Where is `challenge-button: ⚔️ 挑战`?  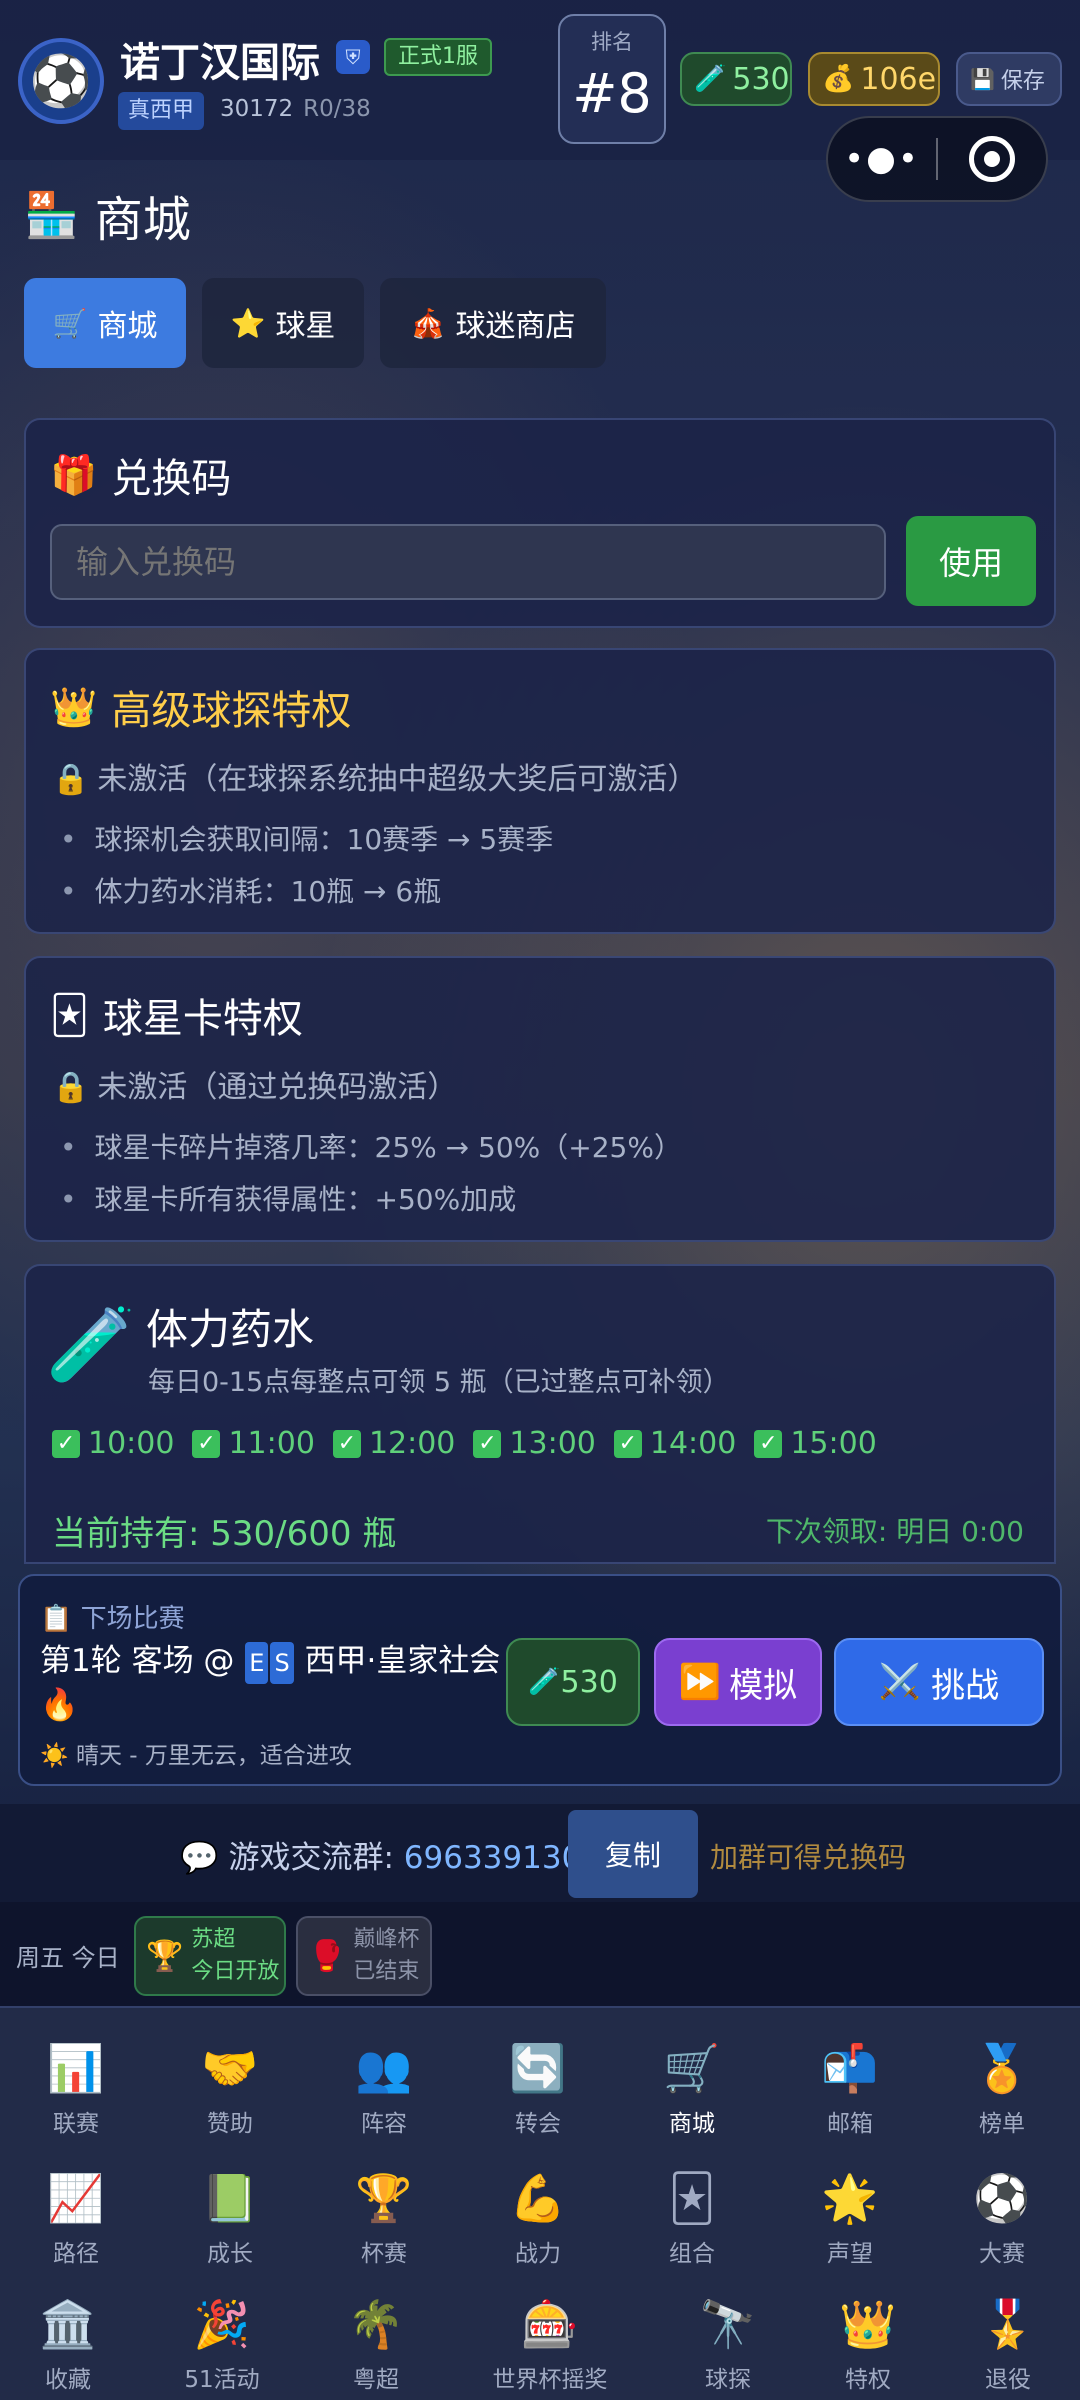 challenge-button: ⚔️ 挑战 is located at coordinates (939, 1682).